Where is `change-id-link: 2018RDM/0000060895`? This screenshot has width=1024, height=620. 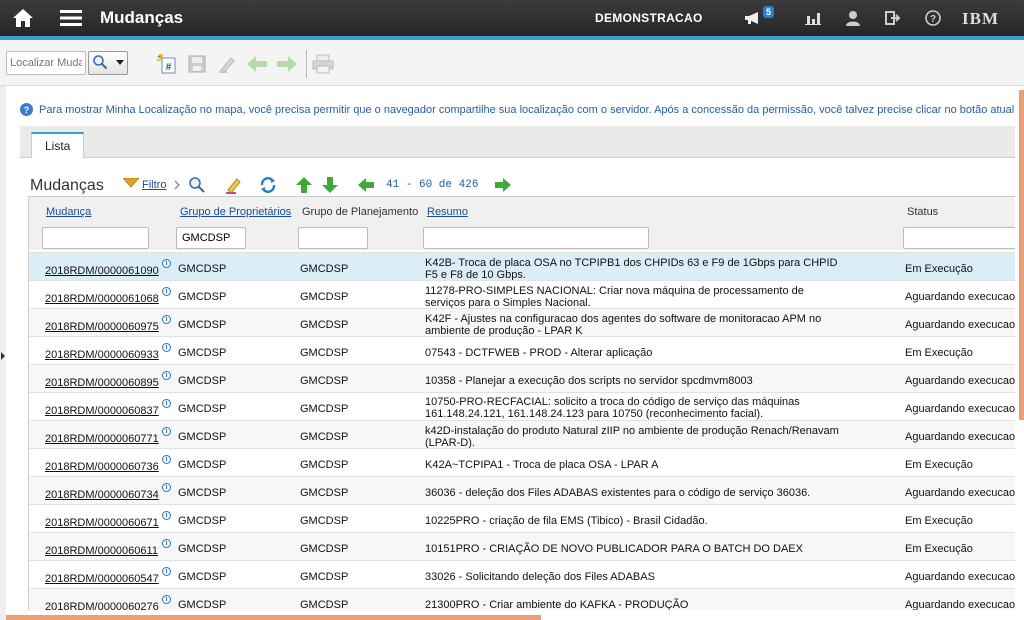
change-id-link: 2018RDM/0000060895 is located at coordinates (102, 383).